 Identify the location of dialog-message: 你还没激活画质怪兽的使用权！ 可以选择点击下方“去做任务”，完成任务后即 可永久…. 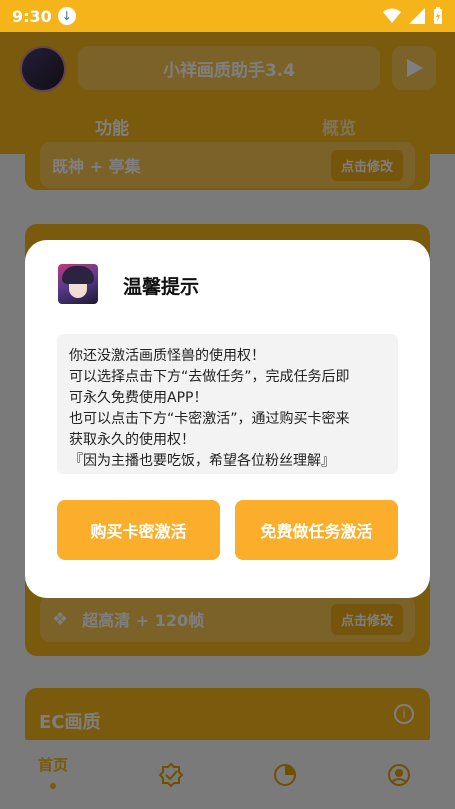
(227, 404).